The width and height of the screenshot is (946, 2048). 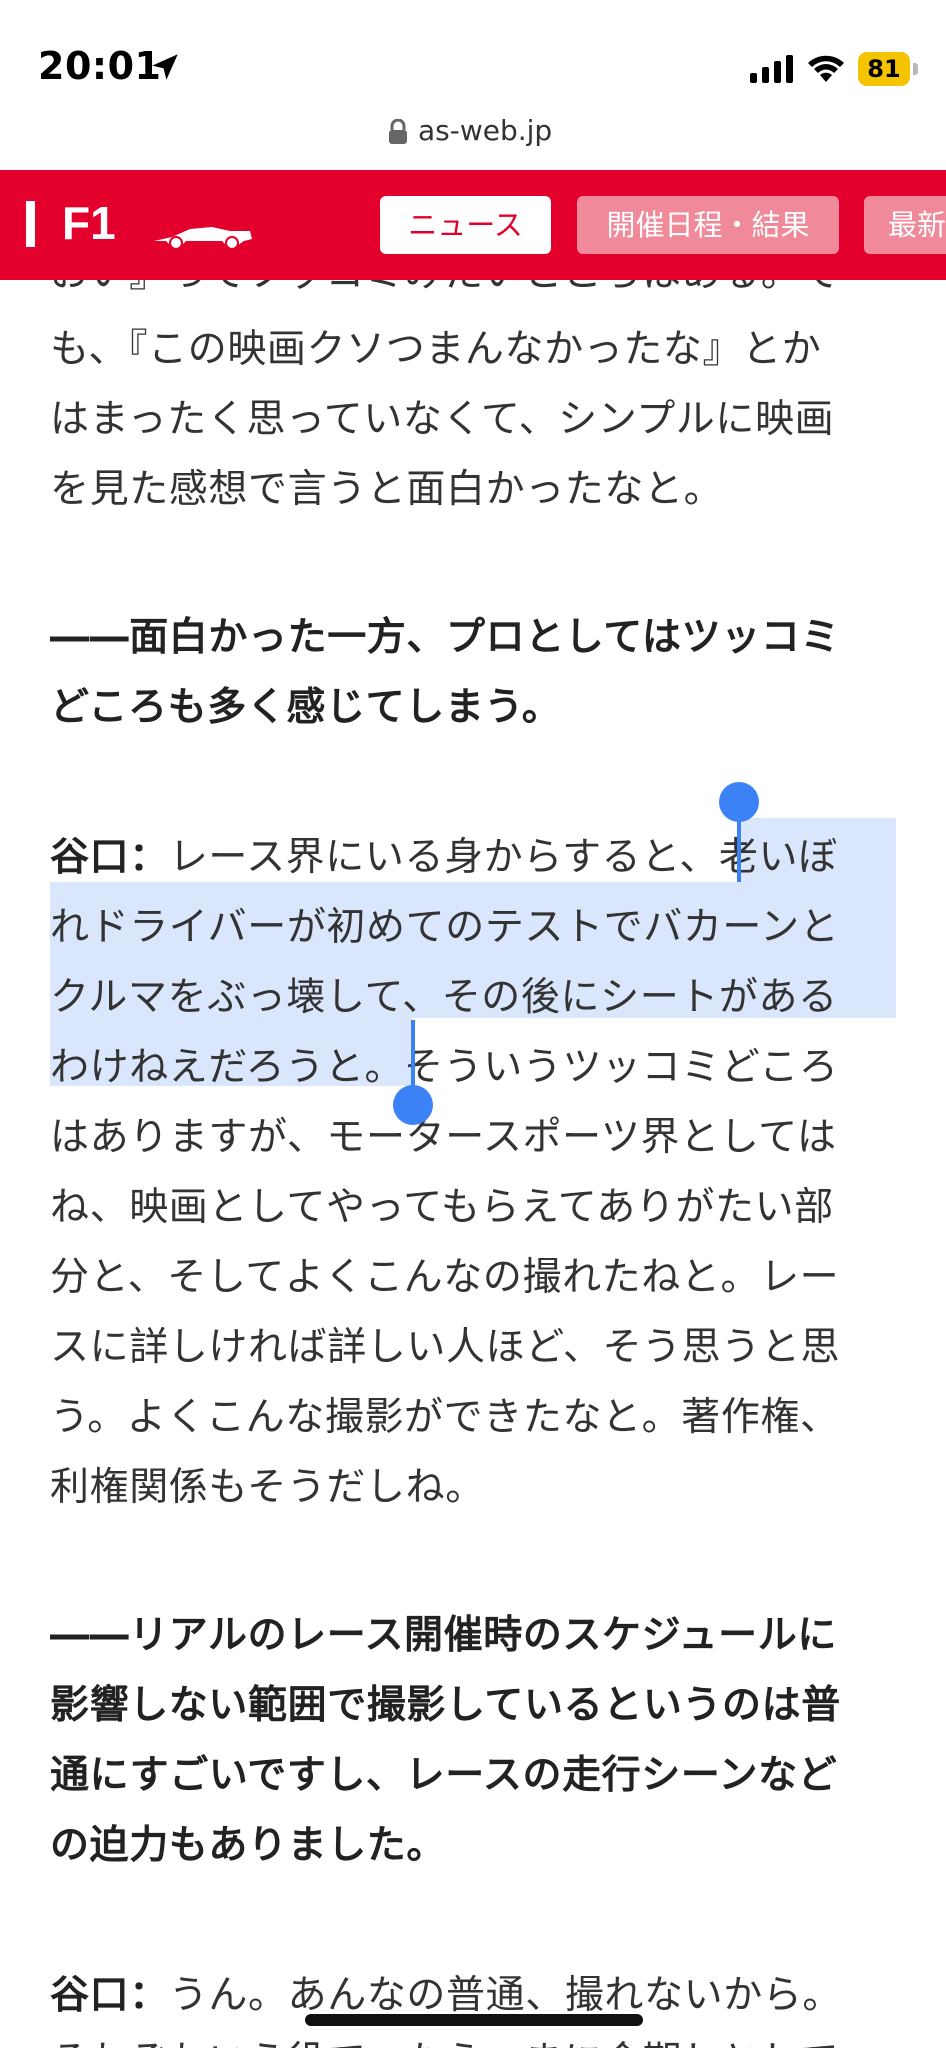 What do you see at coordinates (739, 802) in the screenshot?
I see `selection-start-handle` at bounding box center [739, 802].